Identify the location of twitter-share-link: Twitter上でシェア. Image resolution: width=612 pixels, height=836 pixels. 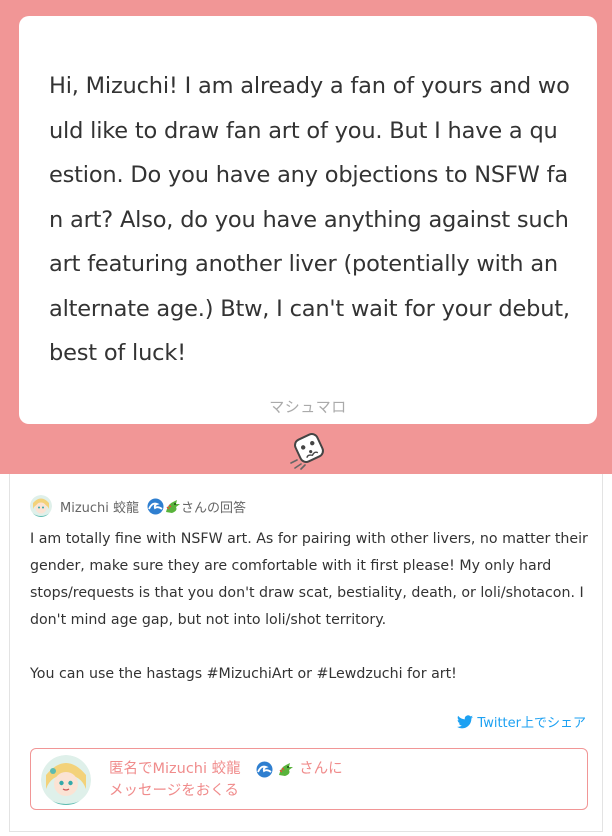
(521, 721).